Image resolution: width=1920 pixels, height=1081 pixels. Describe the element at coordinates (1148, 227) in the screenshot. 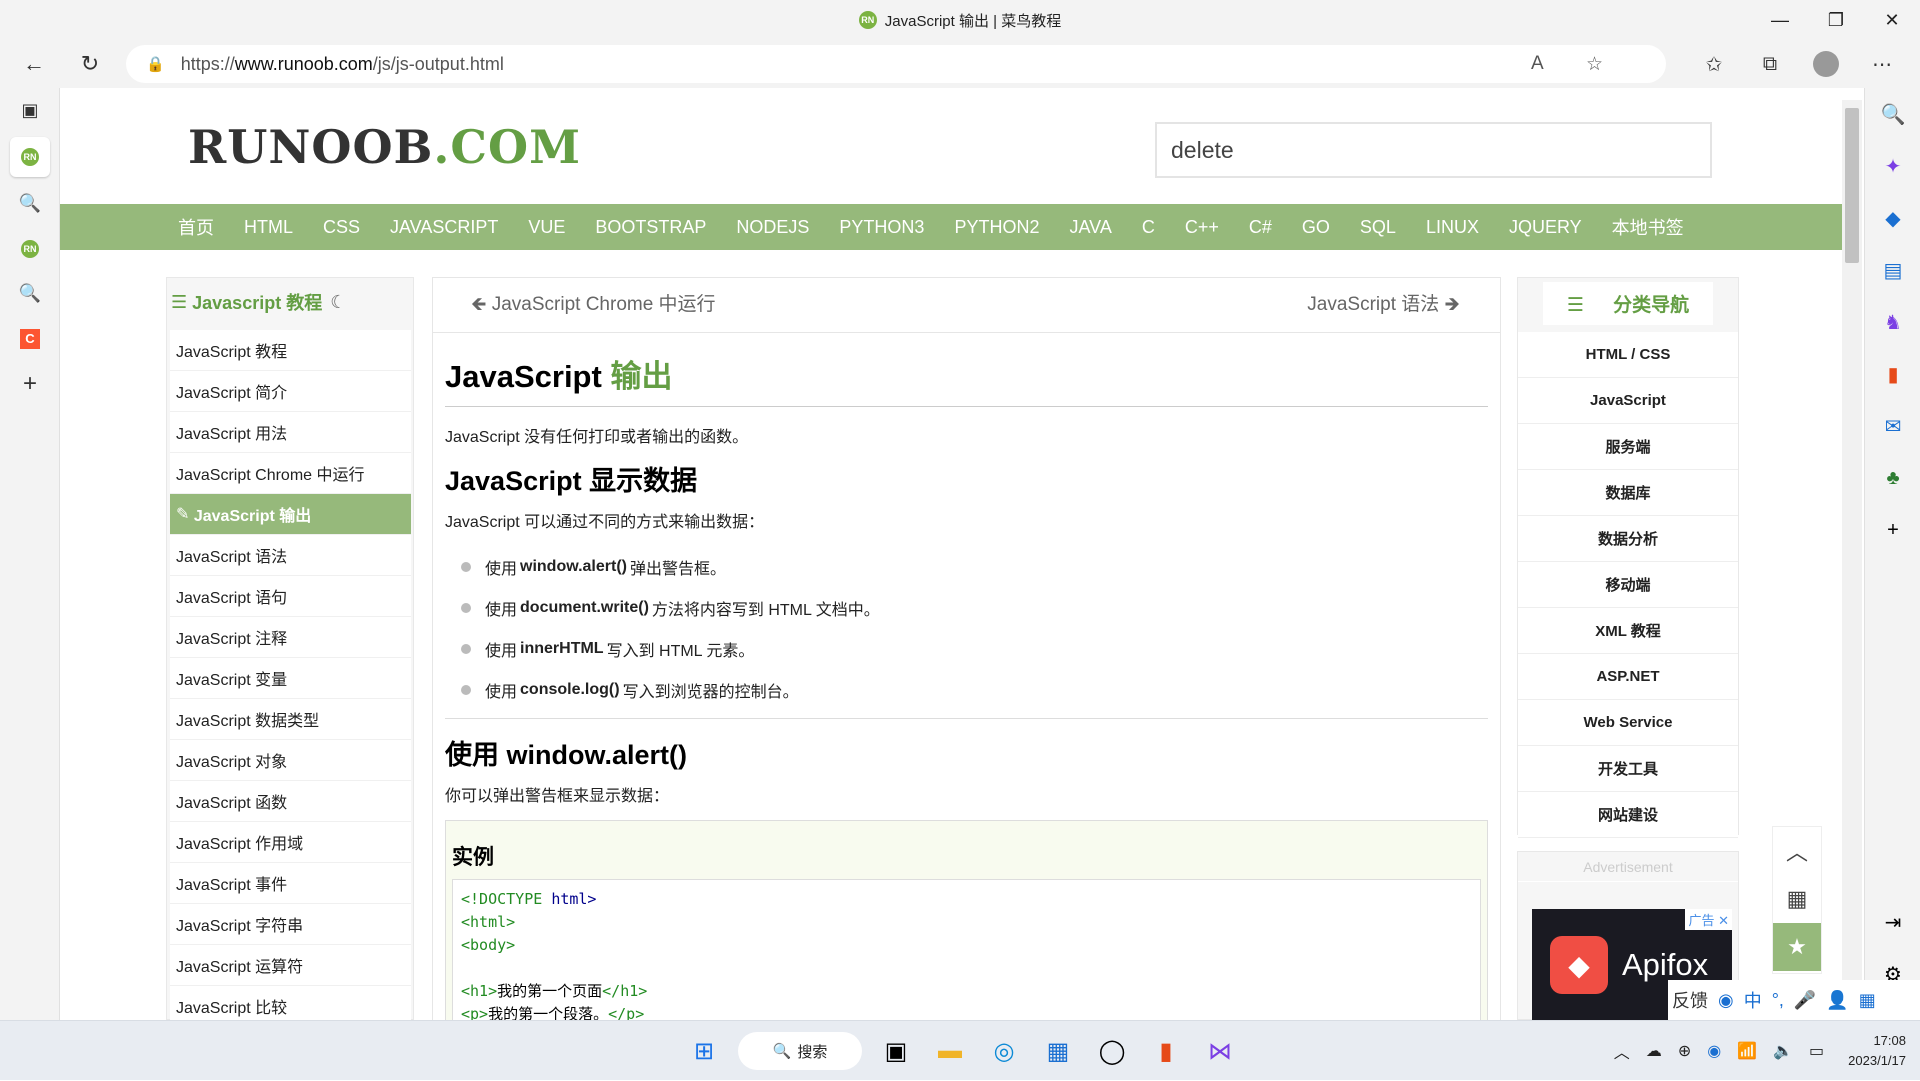

I see `nav-item: C` at that location.